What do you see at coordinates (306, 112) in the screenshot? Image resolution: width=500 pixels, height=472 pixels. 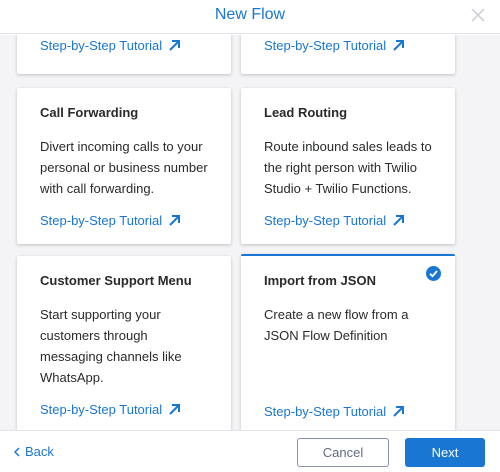 I see `card-title: Lead Routing` at bounding box center [306, 112].